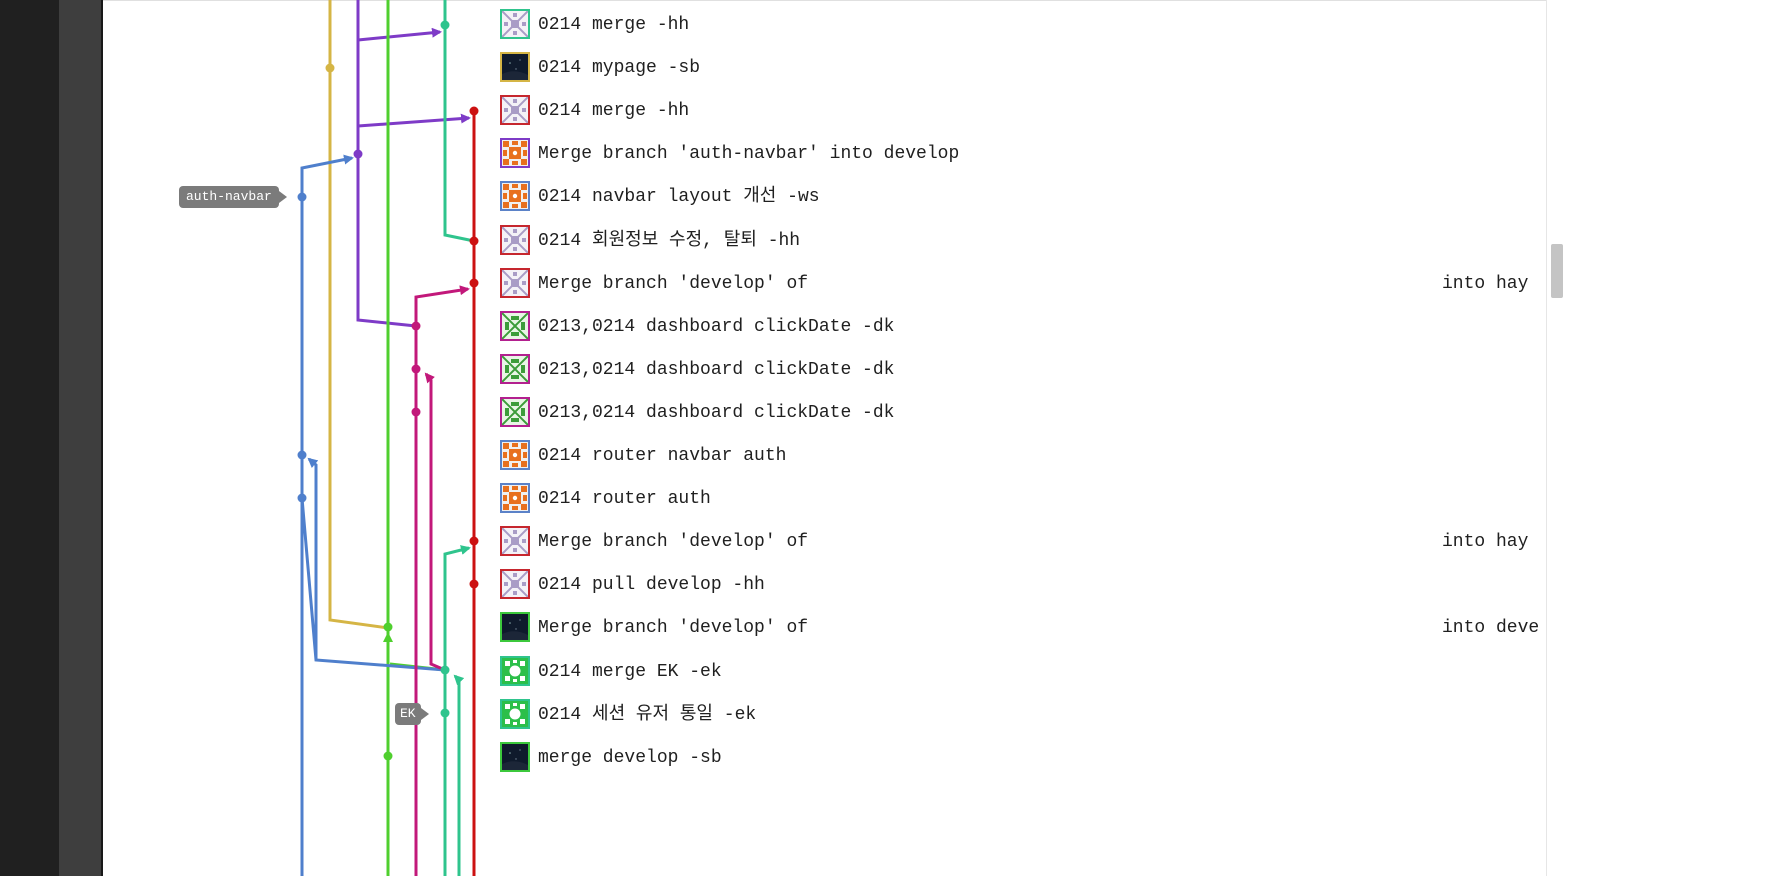 The width and height of the screenshot is (1774, 876). I want to click on commit-row: 0214 세션 유저 통일 -ek, so click(1025, 715).